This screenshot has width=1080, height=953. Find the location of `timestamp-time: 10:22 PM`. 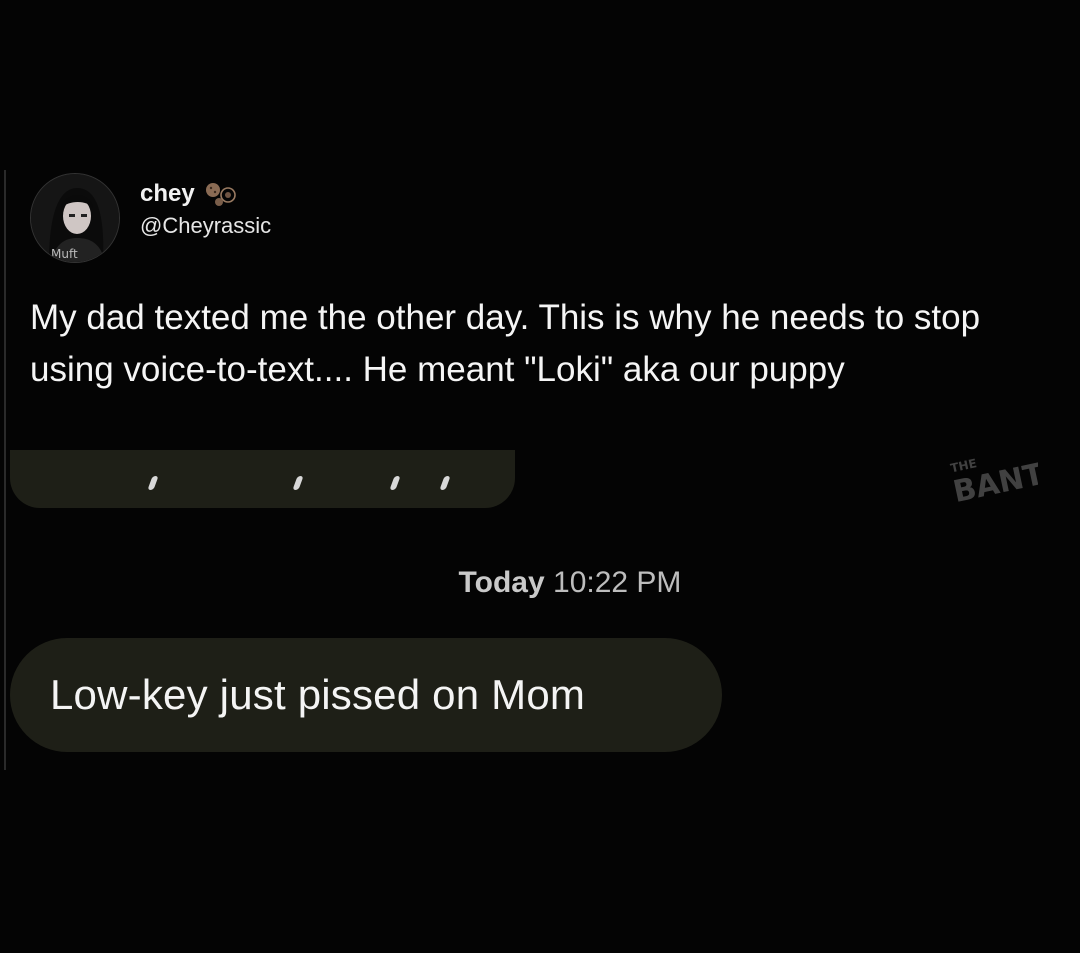

timestamp-time: 10:22 PM is located at coordinates (617, 582).